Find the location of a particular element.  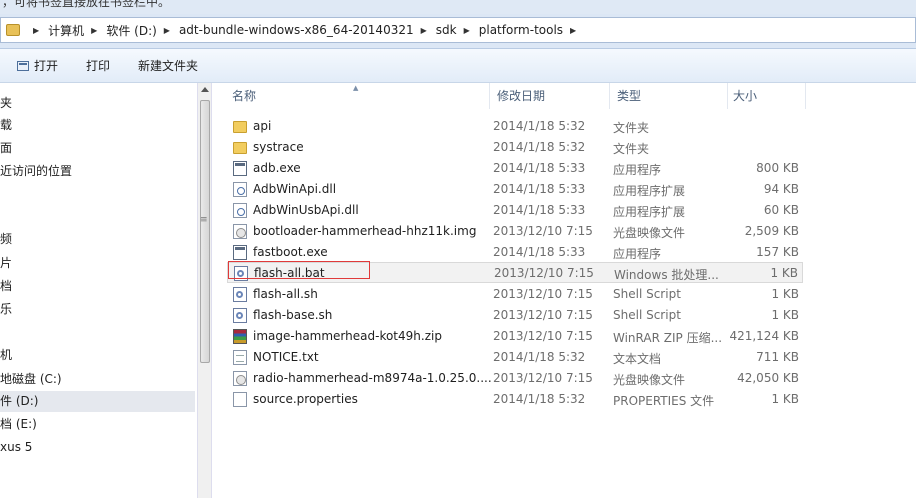

column-header: 名称 ▲ 修改日期 类型 大小 is located at coordinates (564, 96).